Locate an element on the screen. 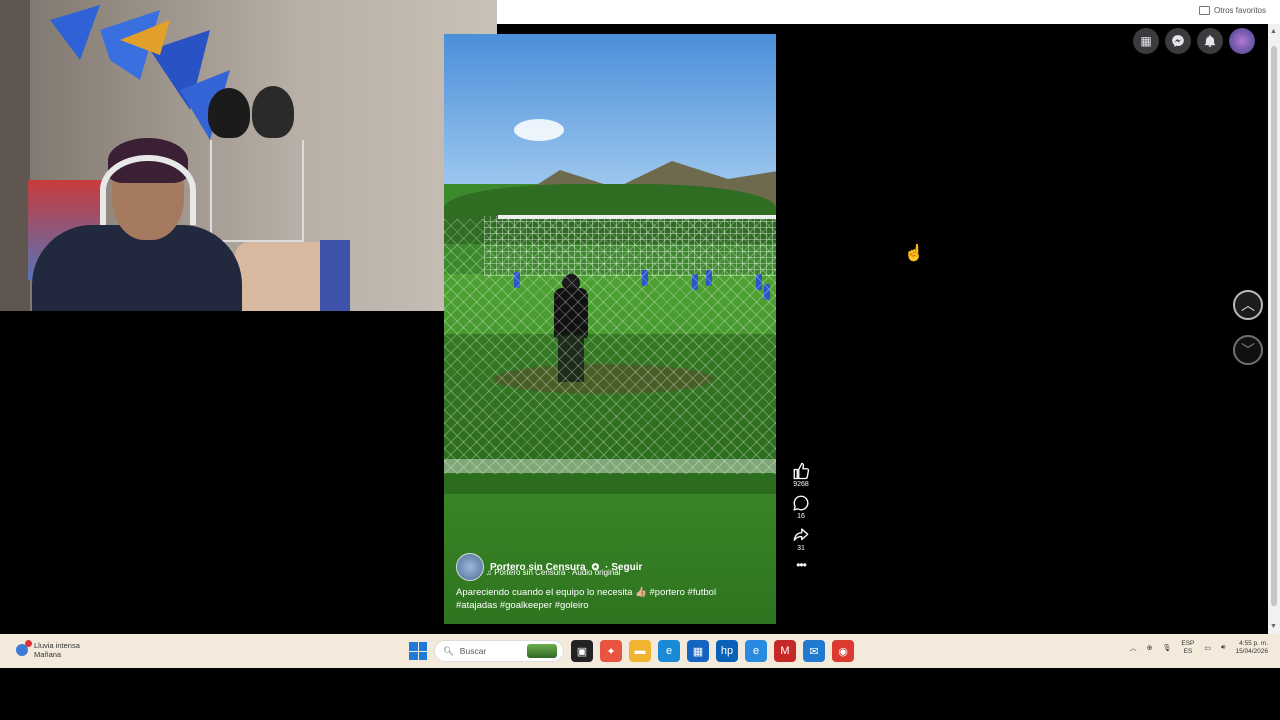  folder-icon is located at coordinates (1204, 10).